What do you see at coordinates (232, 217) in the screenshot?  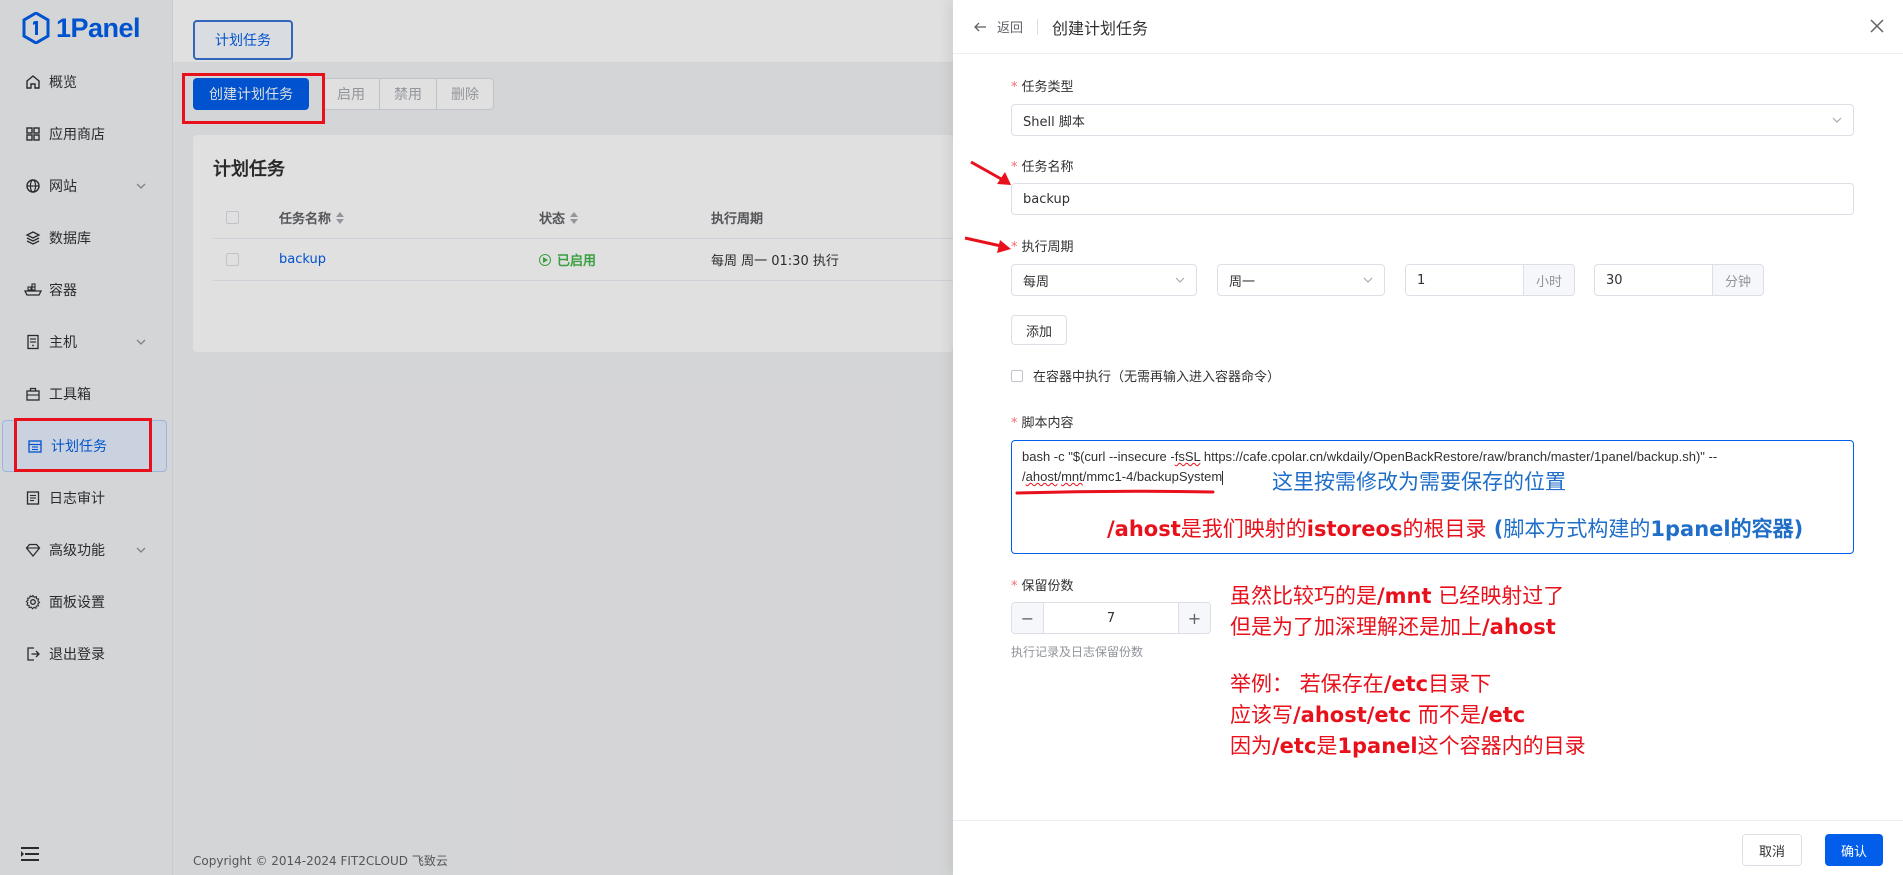 I see `select-all-checkbox` at bounding box center [232, 217].